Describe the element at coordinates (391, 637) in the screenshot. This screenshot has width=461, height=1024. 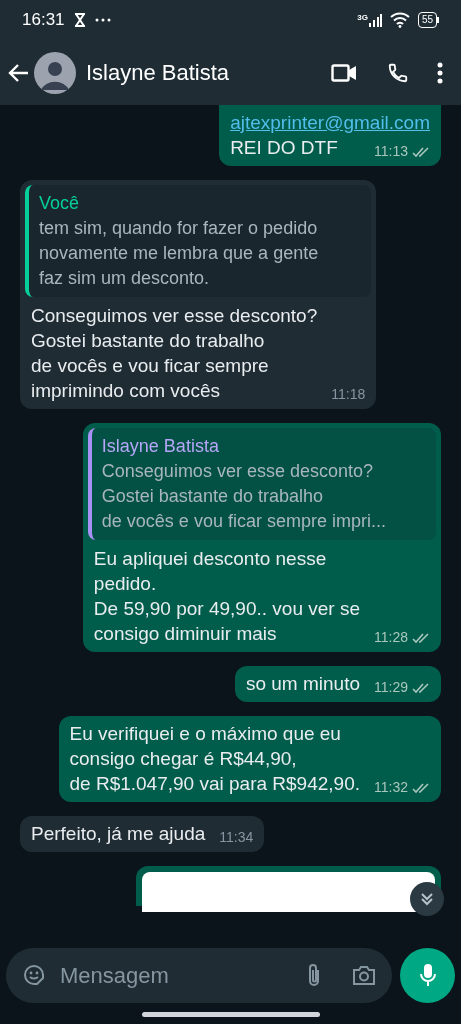
I see `message-time: 11:28` at that location.